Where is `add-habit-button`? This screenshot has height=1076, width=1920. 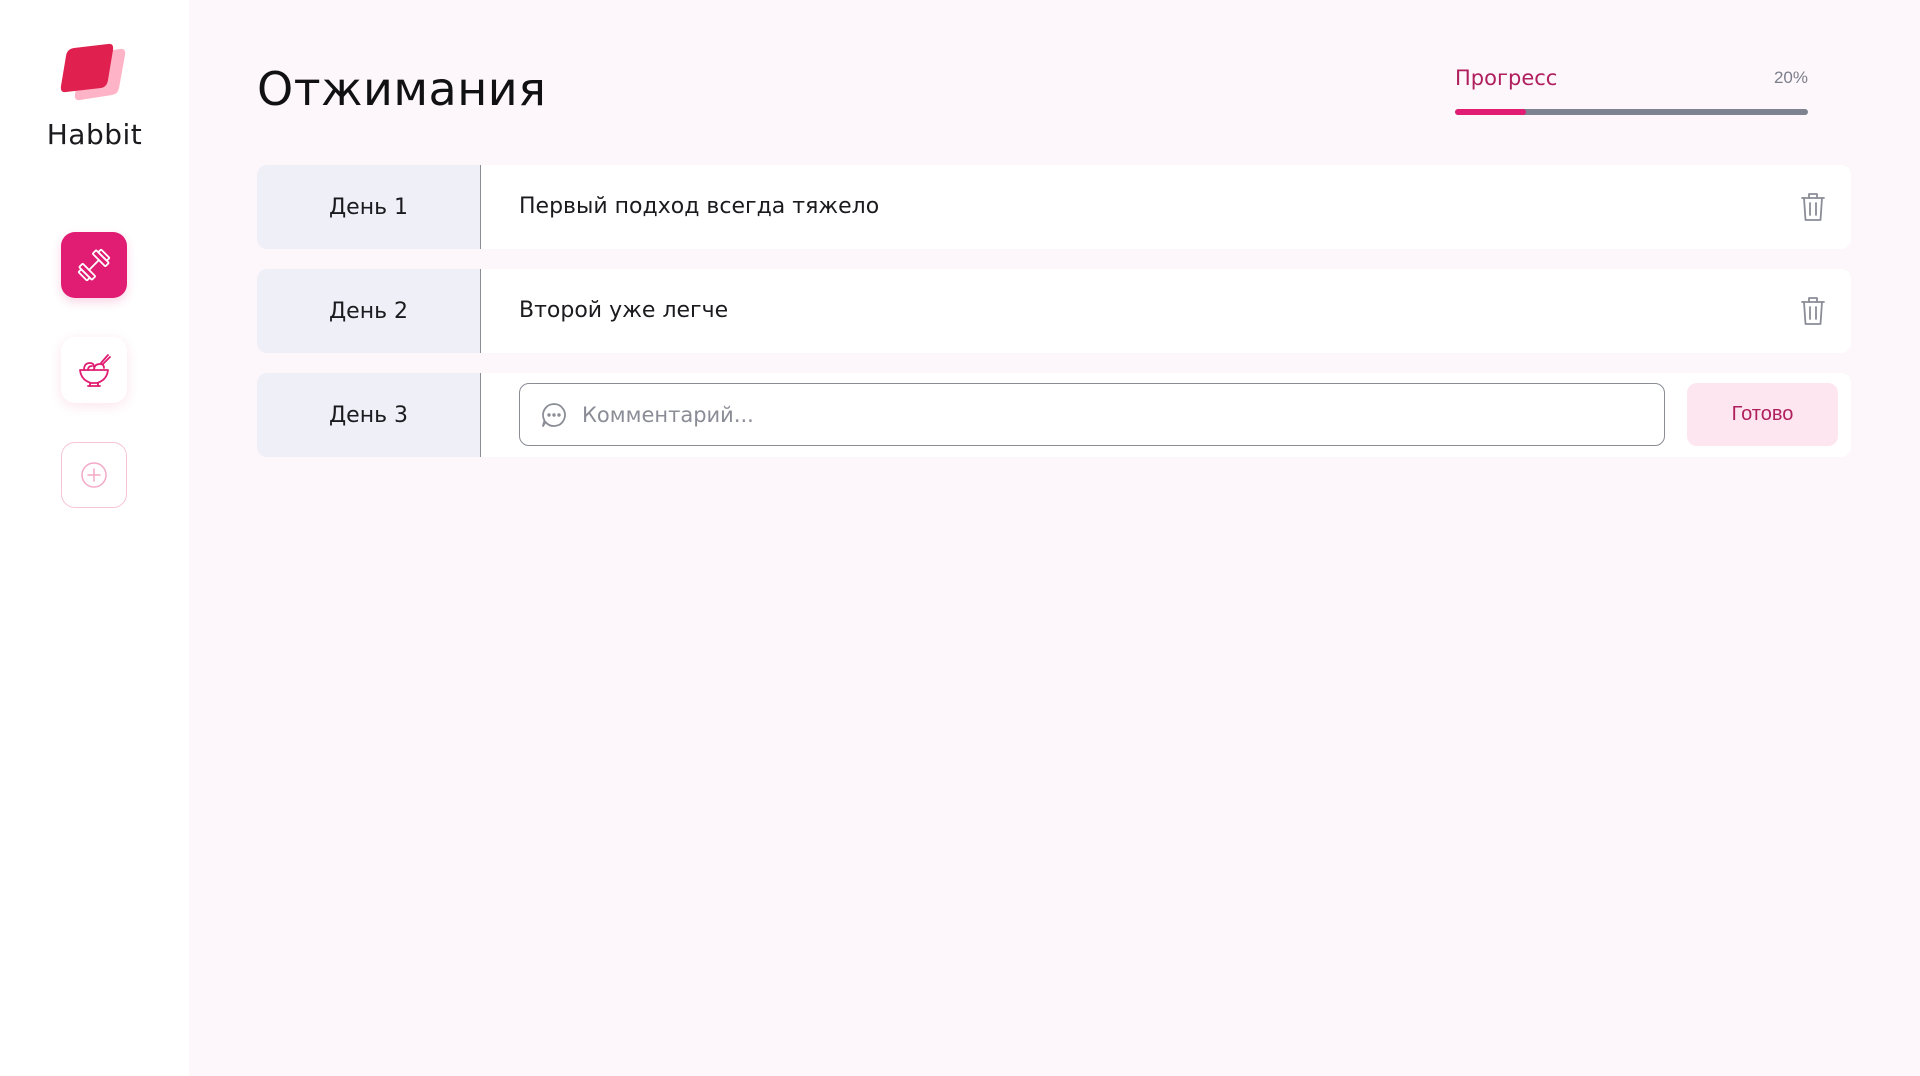 add-habit-button is located at coordinates (94, 475).